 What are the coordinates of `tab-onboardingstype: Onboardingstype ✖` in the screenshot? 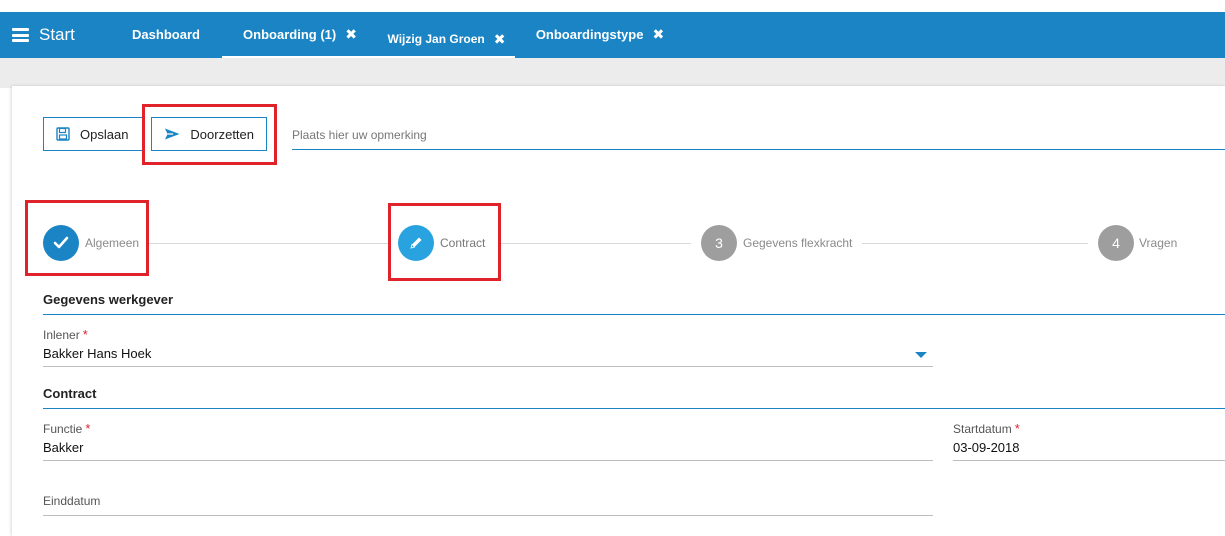 It's located at (600, 35).